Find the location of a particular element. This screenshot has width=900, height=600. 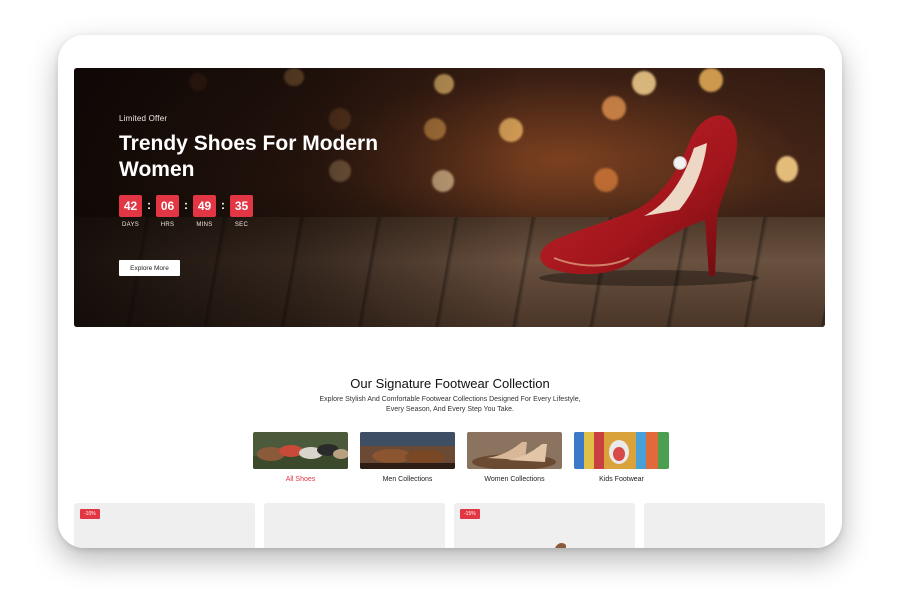

hero-title: Trendy Shoes For Modern Women is located at coordinates (249, 156).